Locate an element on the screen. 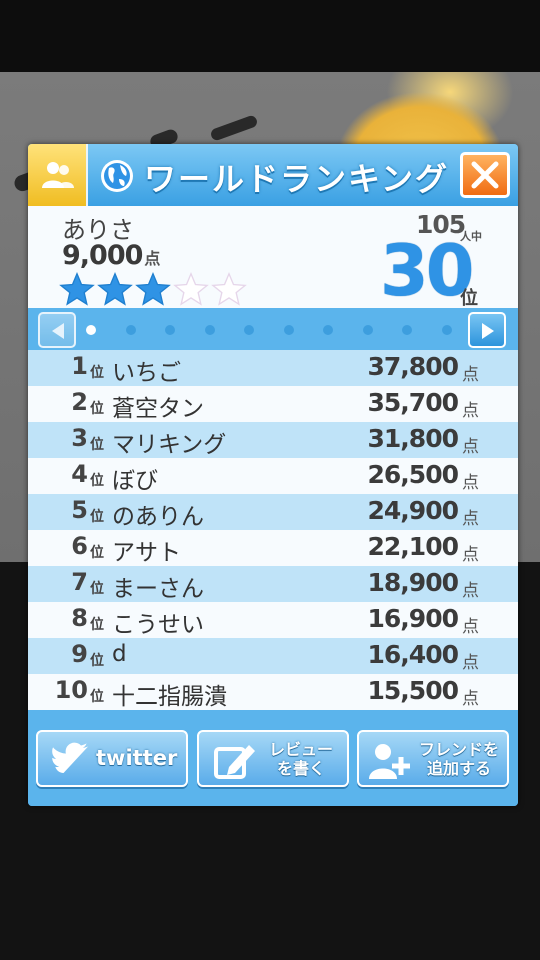 Image resolution: width=540 pixels, height=960 pixels. prev-page-button is located at coordinates (57, 330).